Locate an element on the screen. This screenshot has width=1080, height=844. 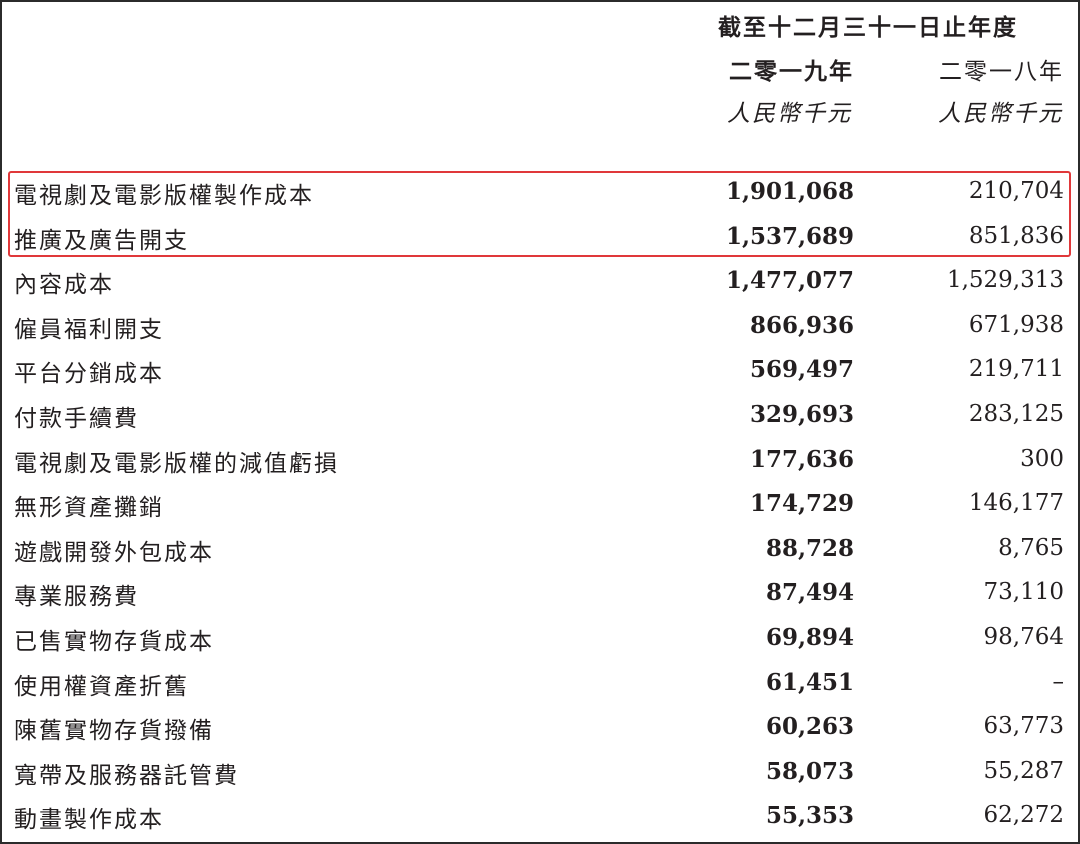
table-row: 動畫製作成本 55,353 62,272 is located at coordinates (540, 817).